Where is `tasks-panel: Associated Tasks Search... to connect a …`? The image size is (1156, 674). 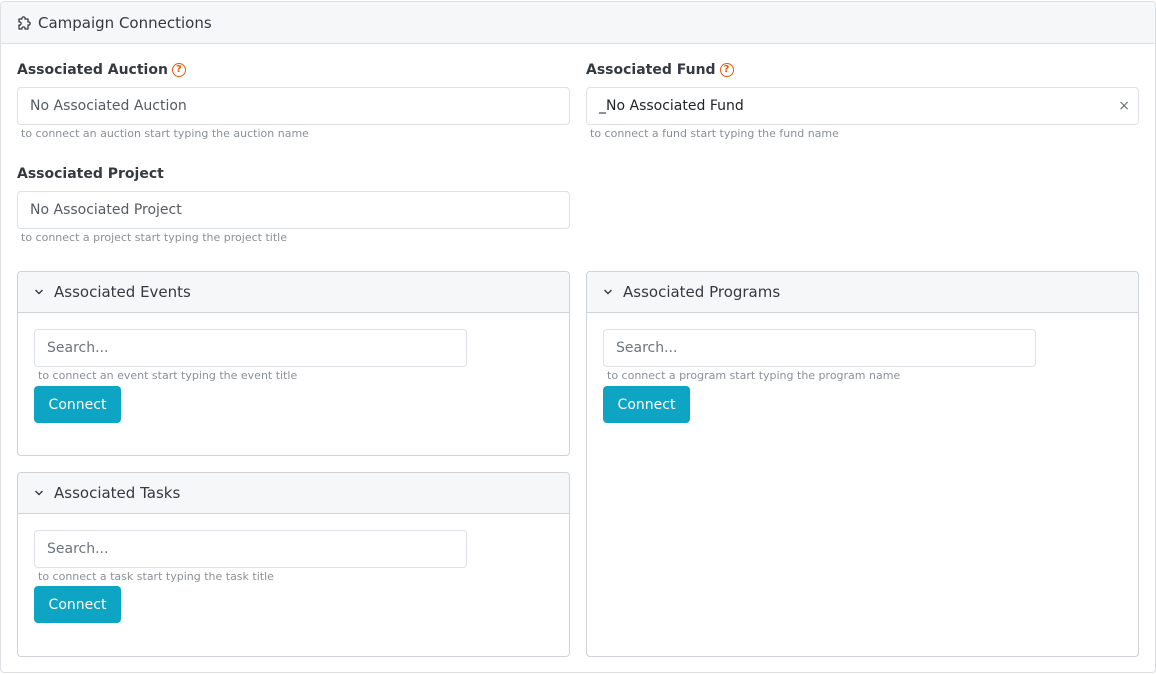 tasks-panel: Associated Tasks Search... to connect a … is located at coordinates (293, 564).